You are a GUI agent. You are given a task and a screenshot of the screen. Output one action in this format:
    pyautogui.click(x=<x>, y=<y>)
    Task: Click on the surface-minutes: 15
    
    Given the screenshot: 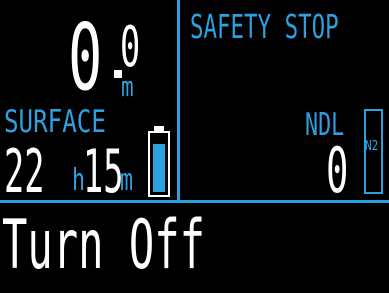 What is the action you would take?
    pyautogui.click(x=103, y=172)
    